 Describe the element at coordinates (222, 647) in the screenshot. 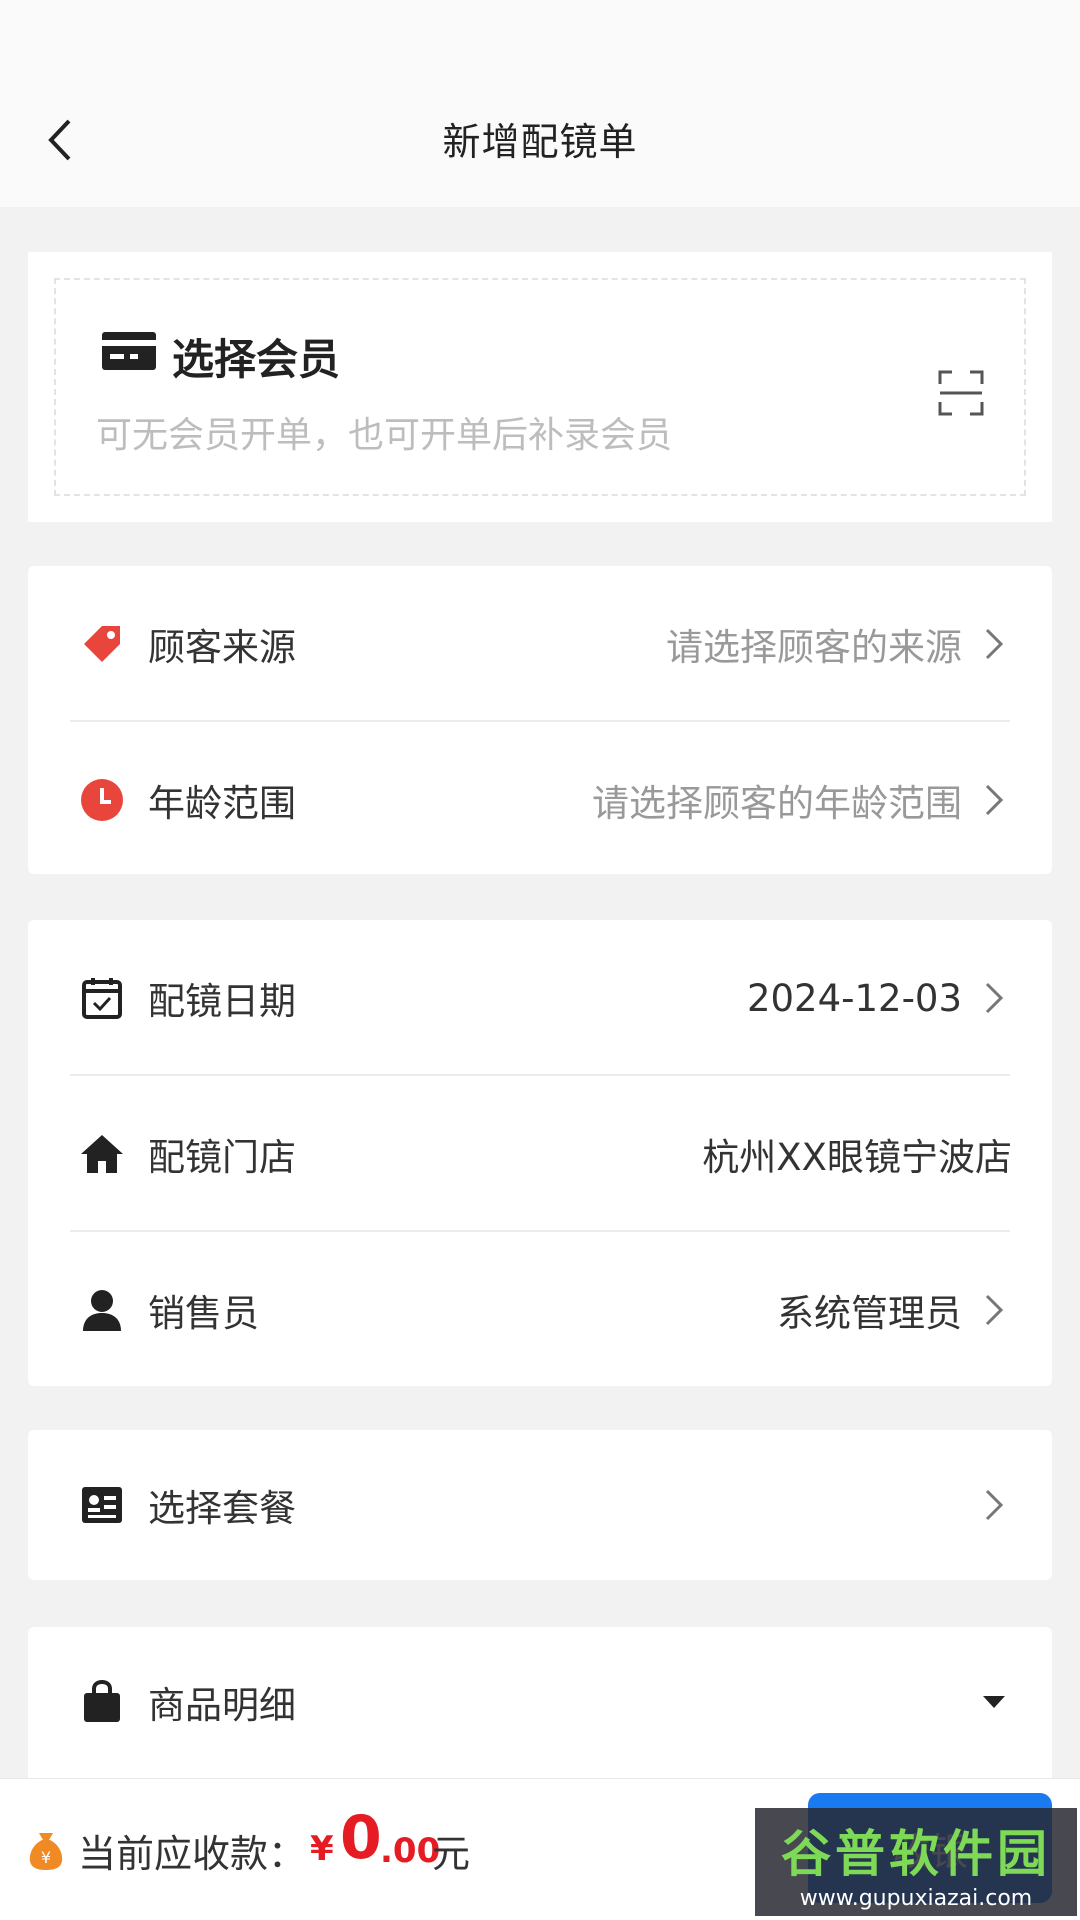

I see `customer-source-label: 顾客来源` at that location.